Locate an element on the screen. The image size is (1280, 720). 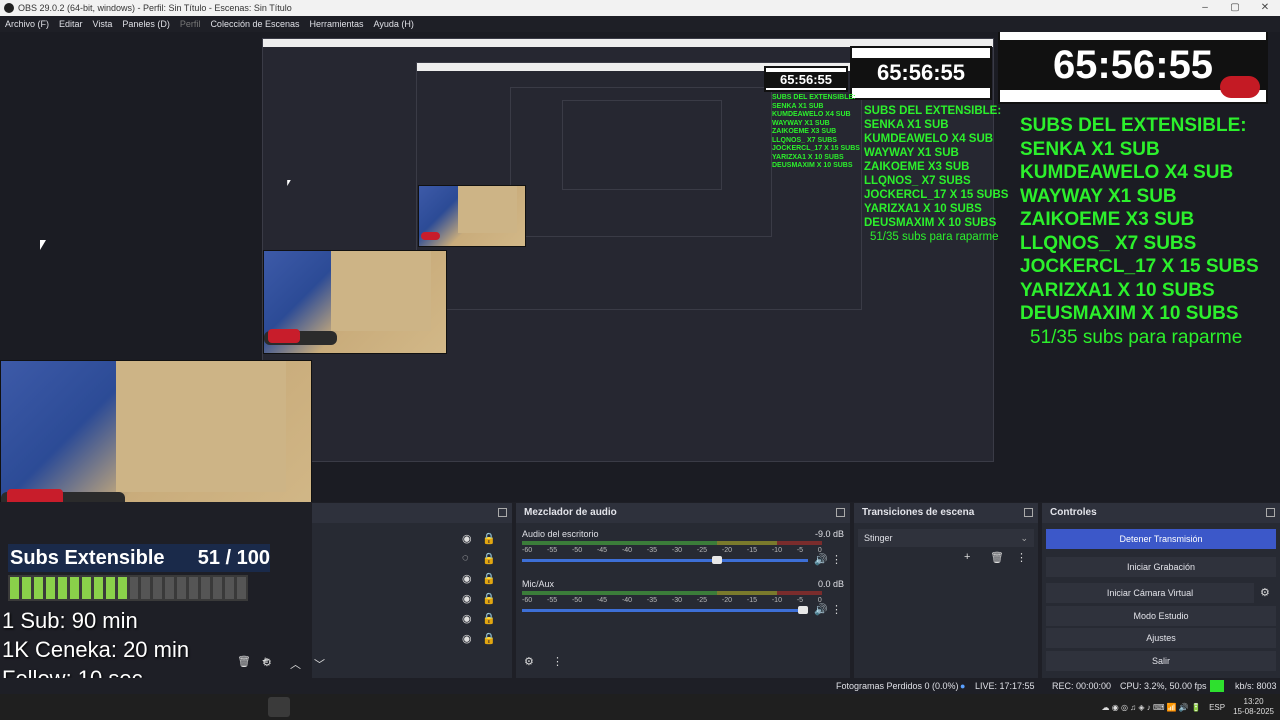
delete-transition-icon: 🗑 is located at coordinates (997, 557).